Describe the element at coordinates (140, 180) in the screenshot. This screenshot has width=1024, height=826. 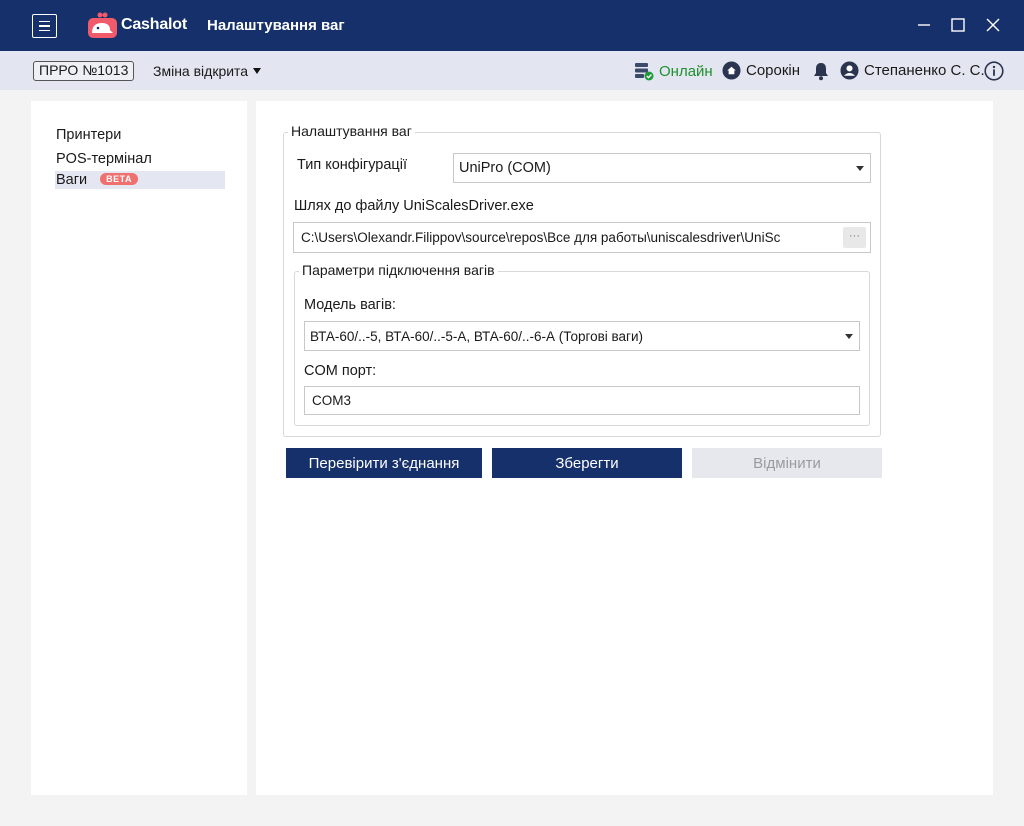
I see `sidebar-item-scales: Ваги BETA` at that location.